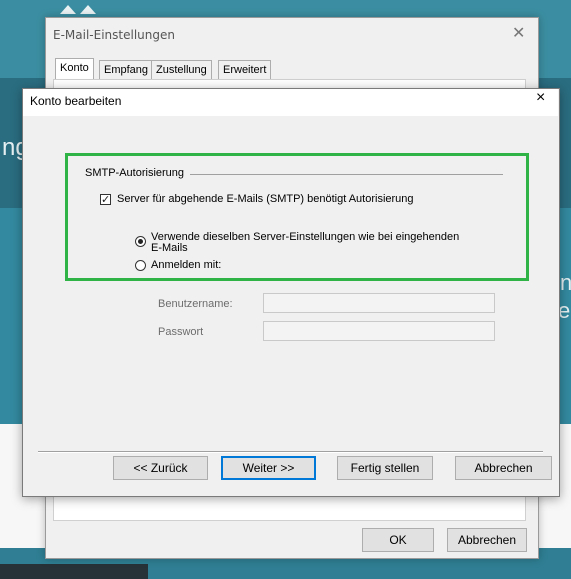 The image size is (571, 579). What do you see at coordinates (114, 35) in the screenshot?
I see `email-settings-title: E-Mail-Einstellungen` at bounding box center [114, 35].